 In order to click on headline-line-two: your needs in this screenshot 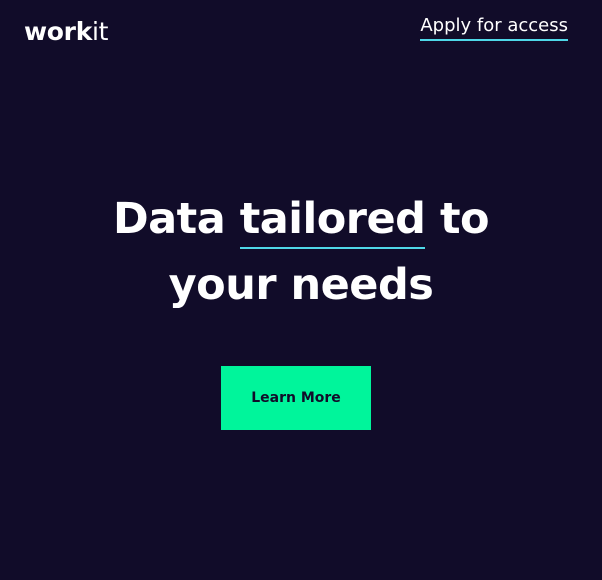, I will do `click(301, 285)`.